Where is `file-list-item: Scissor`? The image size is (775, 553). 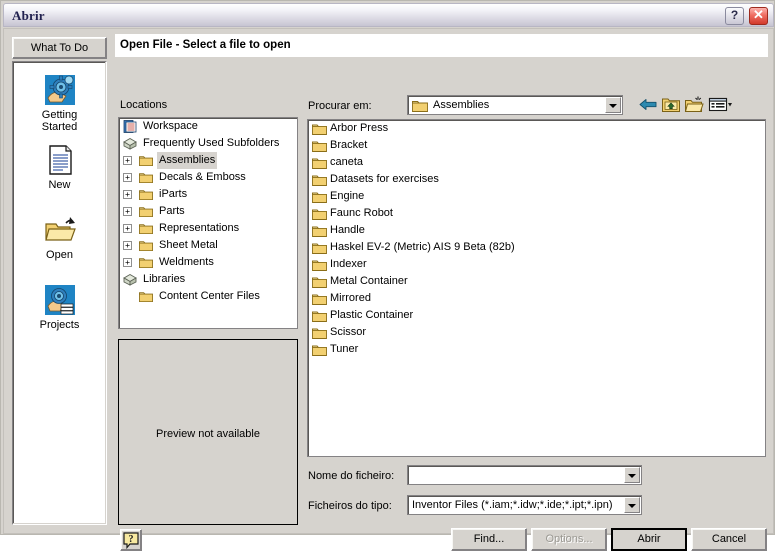 file-list-item: Scissor is located at coordinates (536, 332).